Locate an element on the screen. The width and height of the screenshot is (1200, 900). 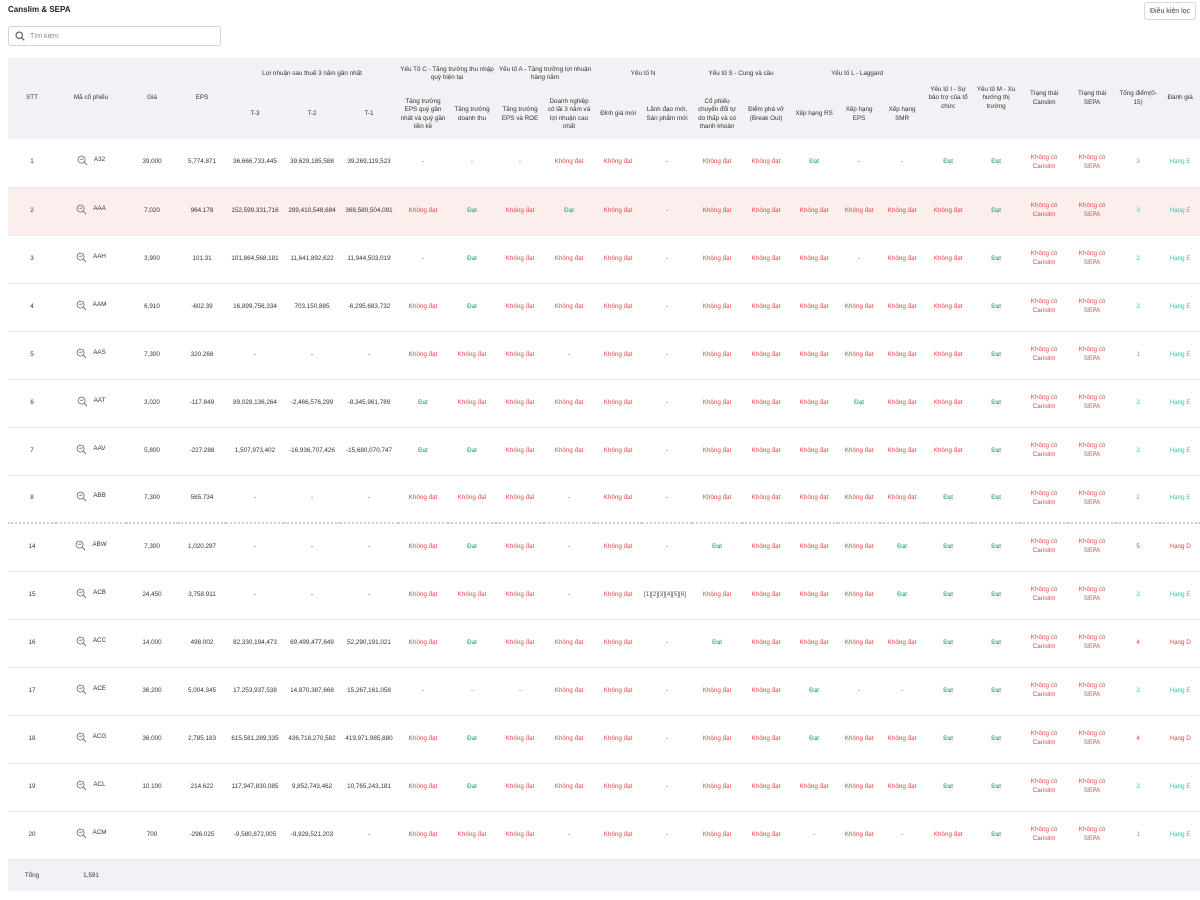
symbol-label: ACC is located at coordinates (99, 641).